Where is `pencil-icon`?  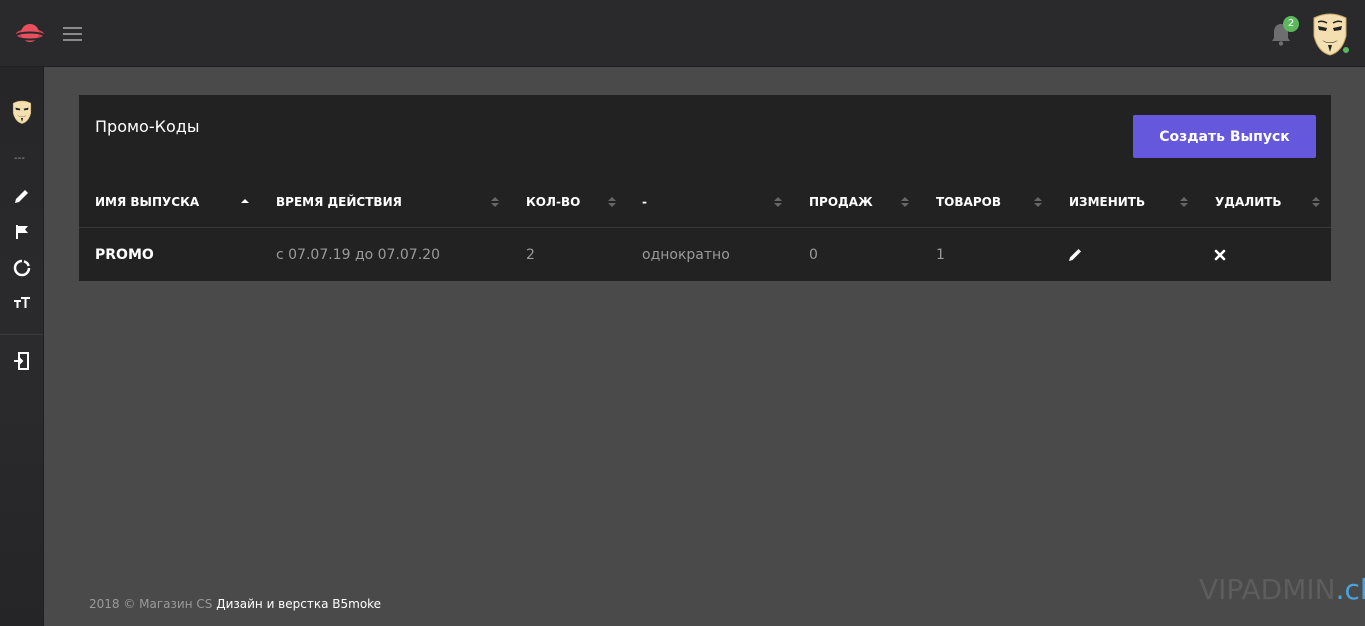
pencil-icon is located at coordinates (22, 196).